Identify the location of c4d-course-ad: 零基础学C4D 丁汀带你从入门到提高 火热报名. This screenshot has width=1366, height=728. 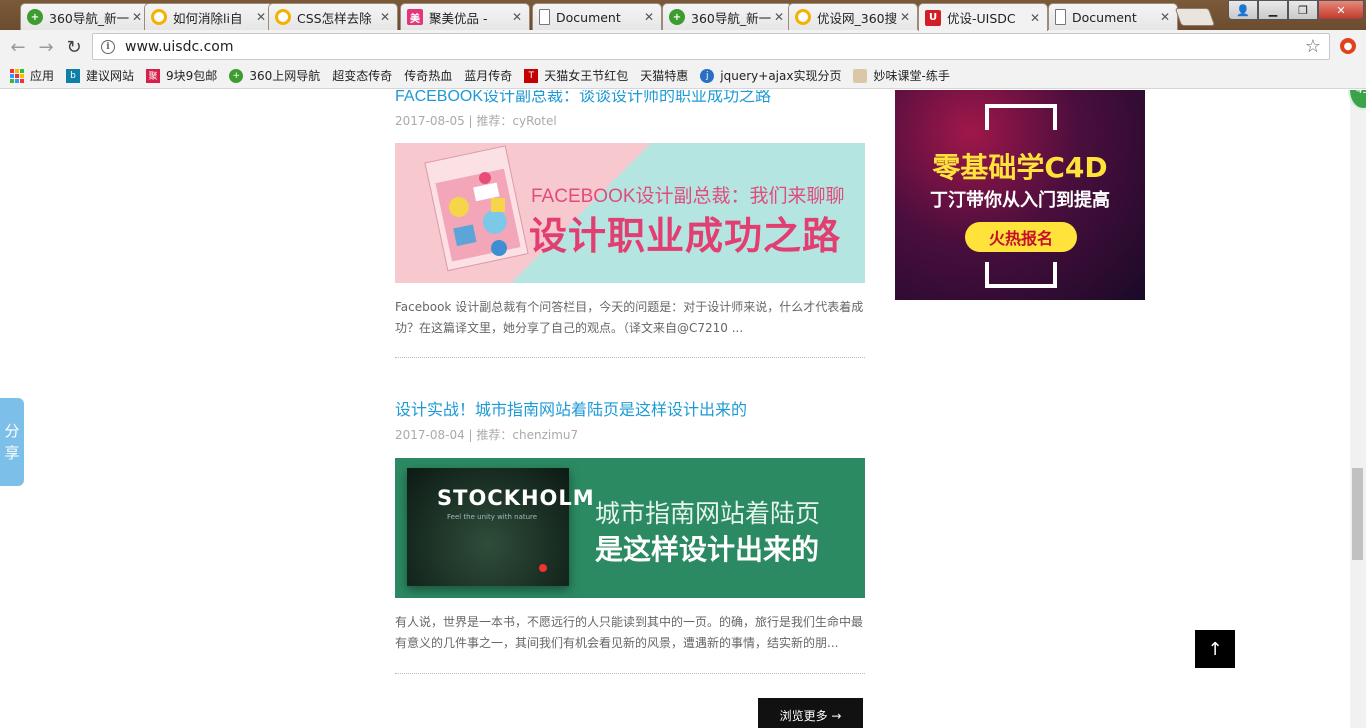
(1020, 195).